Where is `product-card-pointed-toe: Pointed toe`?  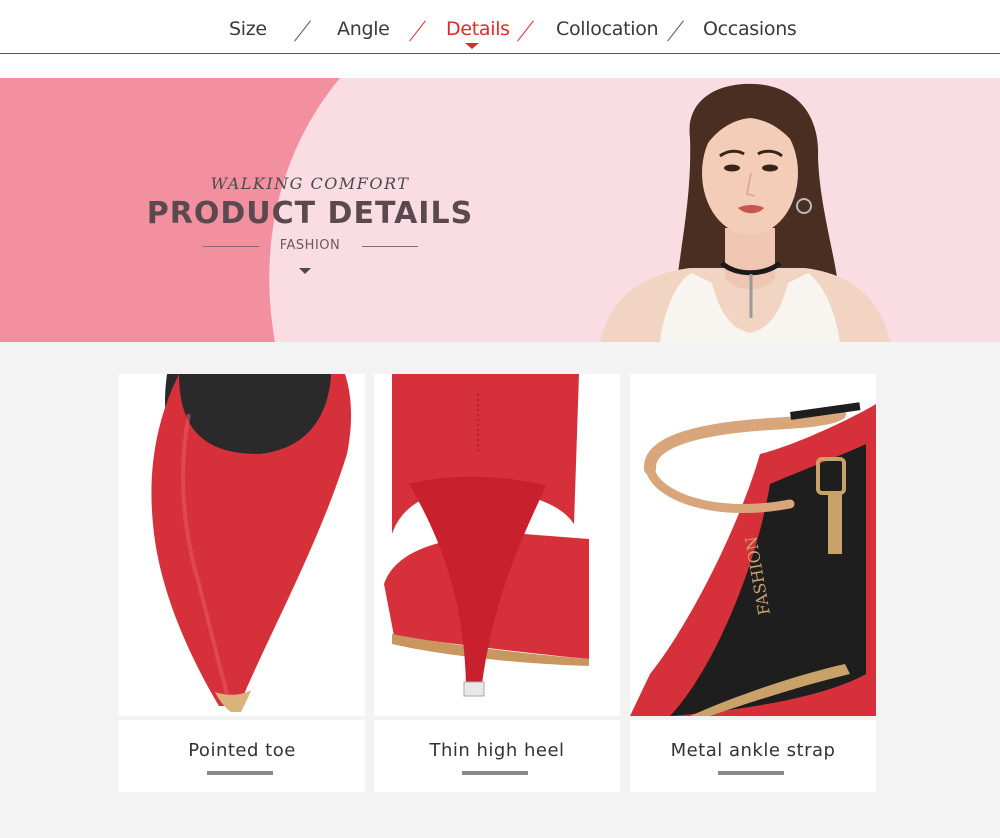
product-card-pointed-toe: Pointed toe is located at coordinates (242, 583).